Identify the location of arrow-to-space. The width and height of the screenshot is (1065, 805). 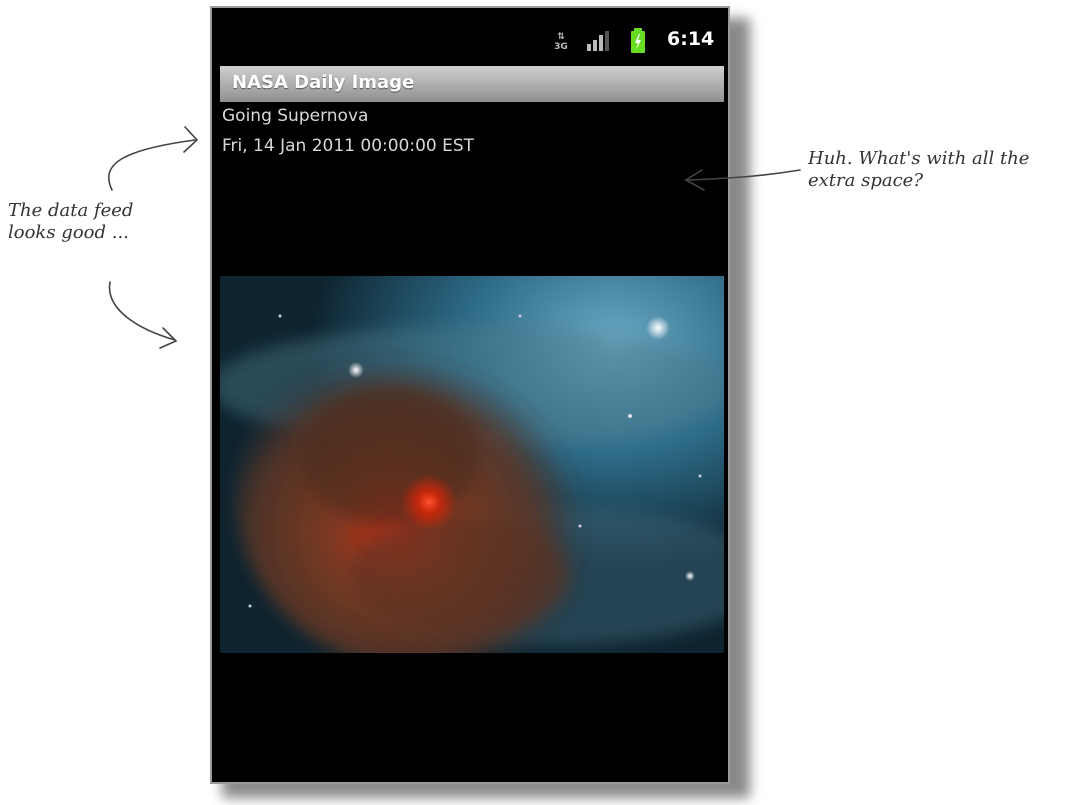
(744, 175).